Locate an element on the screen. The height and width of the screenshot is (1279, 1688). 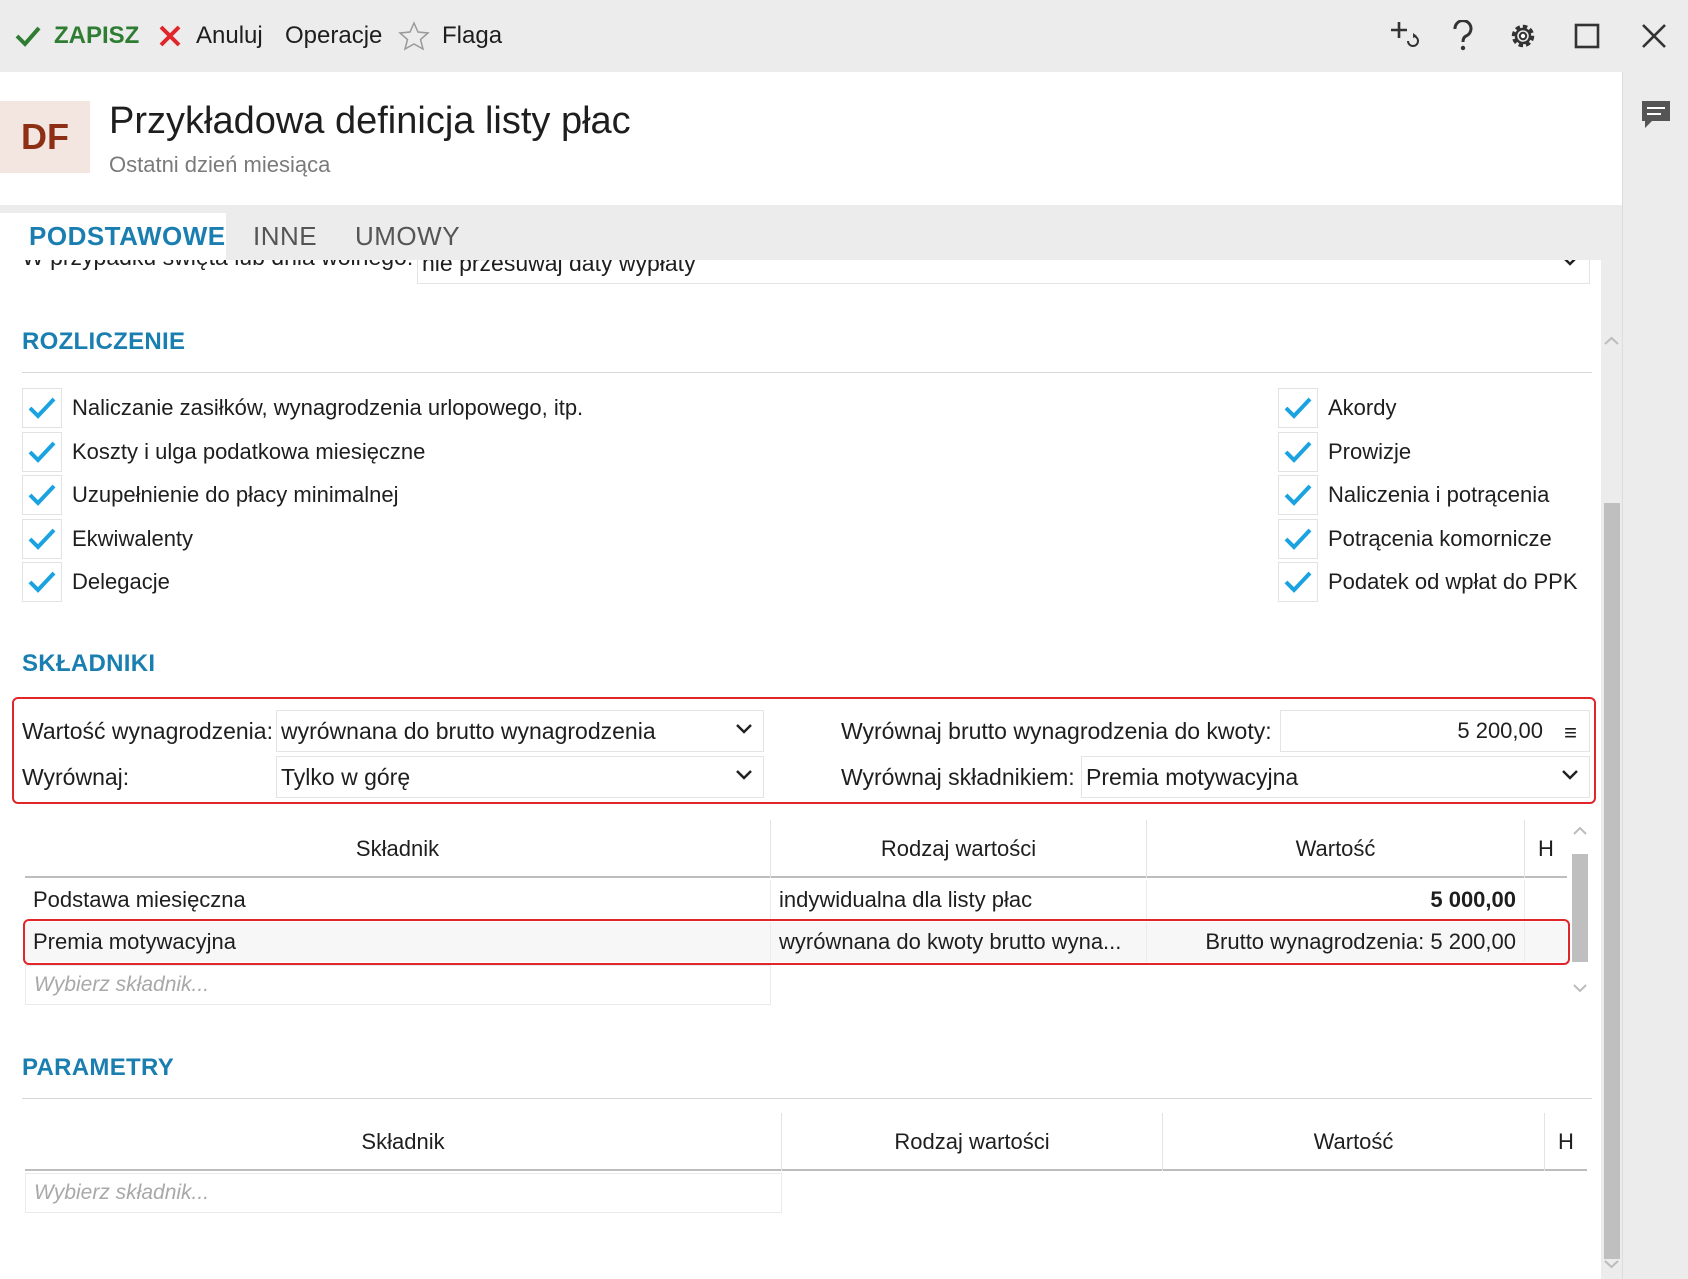
checkbox-potracenia-komornicze: Potrącenia komornicze is located at coordinates (1415, 539).